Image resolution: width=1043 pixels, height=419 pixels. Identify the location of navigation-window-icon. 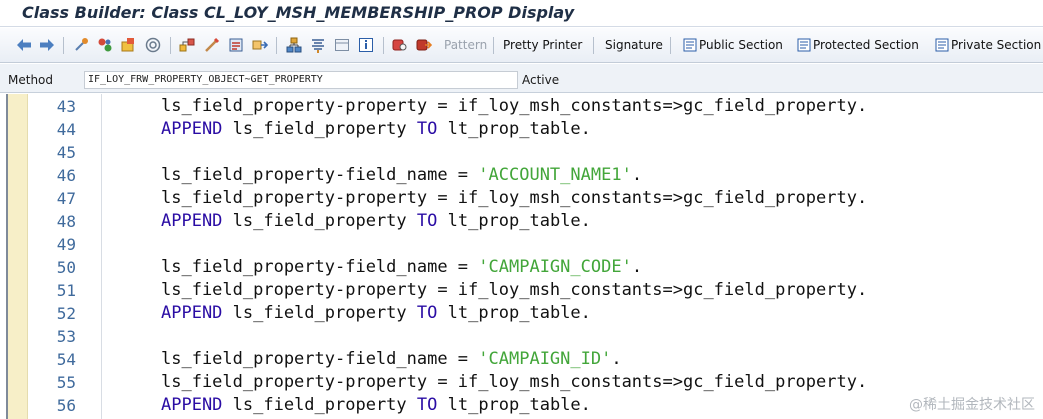
(294, 45).